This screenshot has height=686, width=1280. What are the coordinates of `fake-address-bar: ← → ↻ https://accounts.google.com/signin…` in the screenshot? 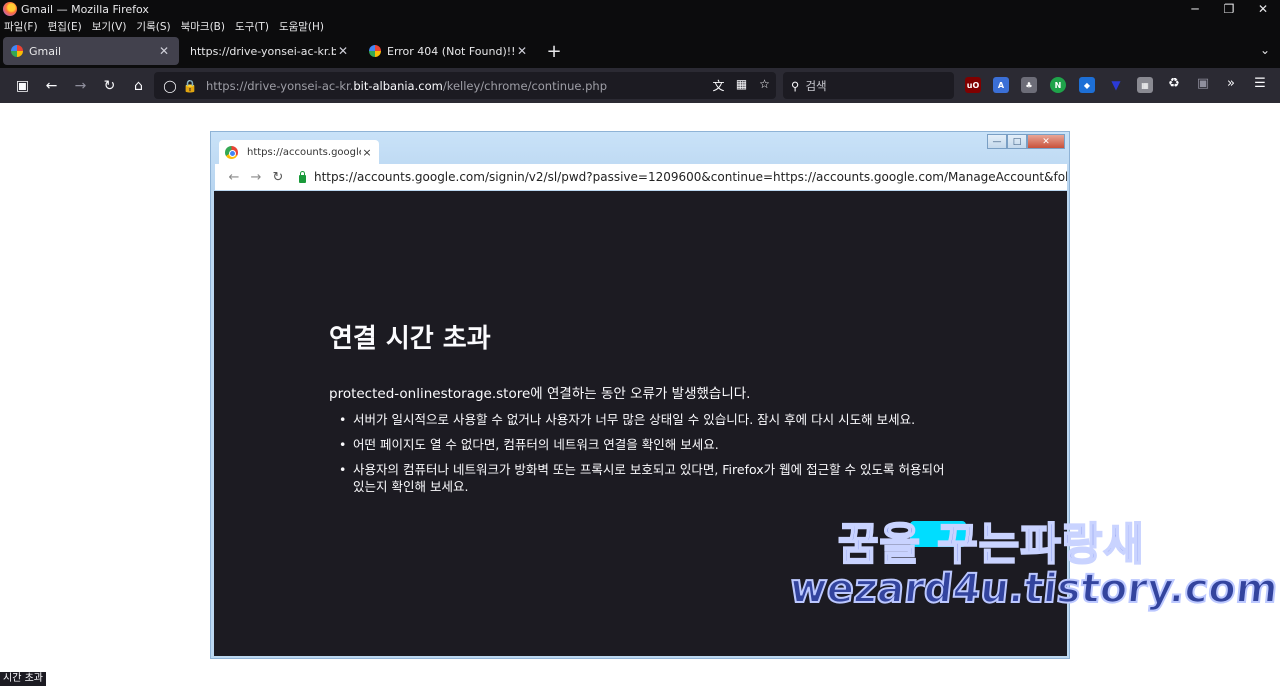 It's located at (641, 177).